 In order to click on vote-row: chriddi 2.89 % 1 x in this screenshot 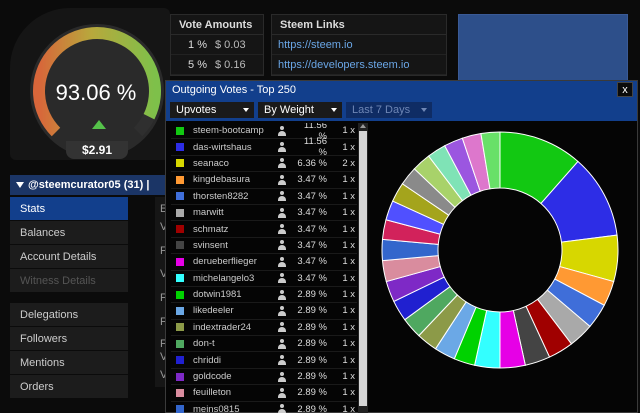, I will do `click(264, 360)`.